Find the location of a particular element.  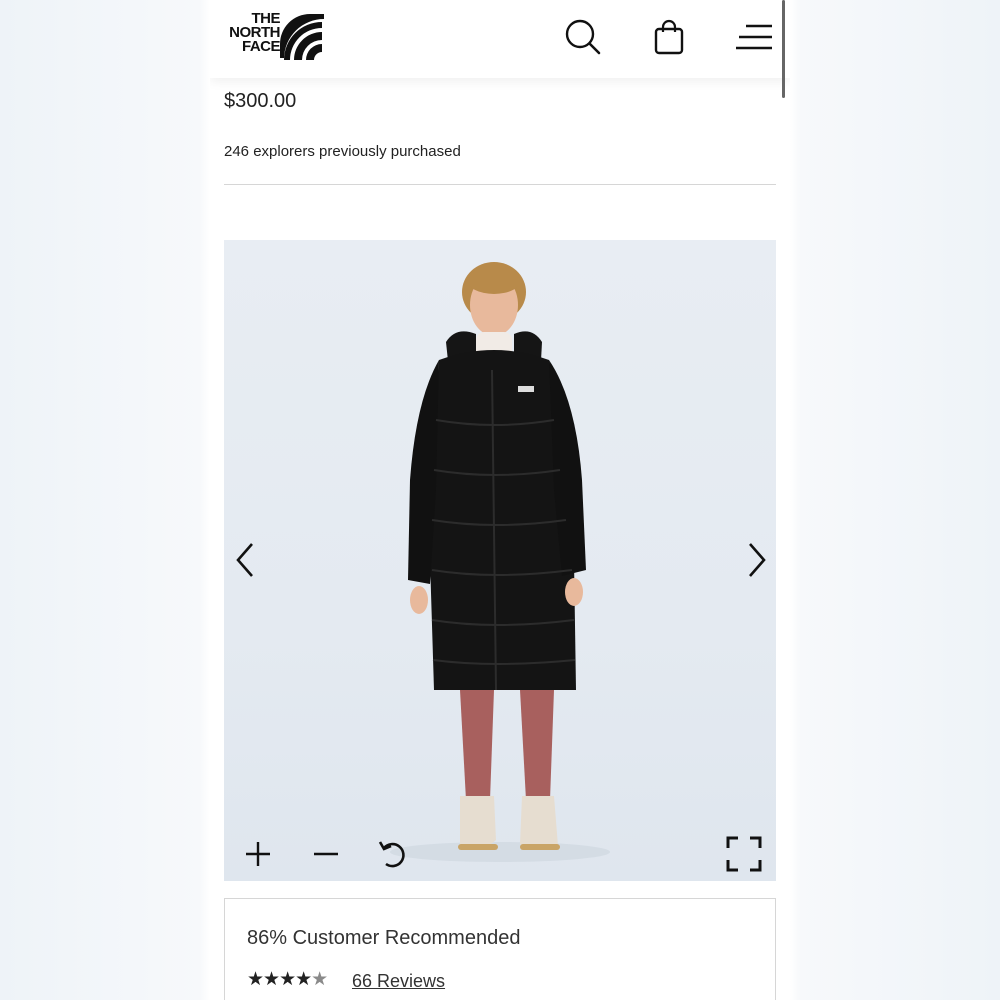

product-price: $300.00 is located at coordinates (260, 101).